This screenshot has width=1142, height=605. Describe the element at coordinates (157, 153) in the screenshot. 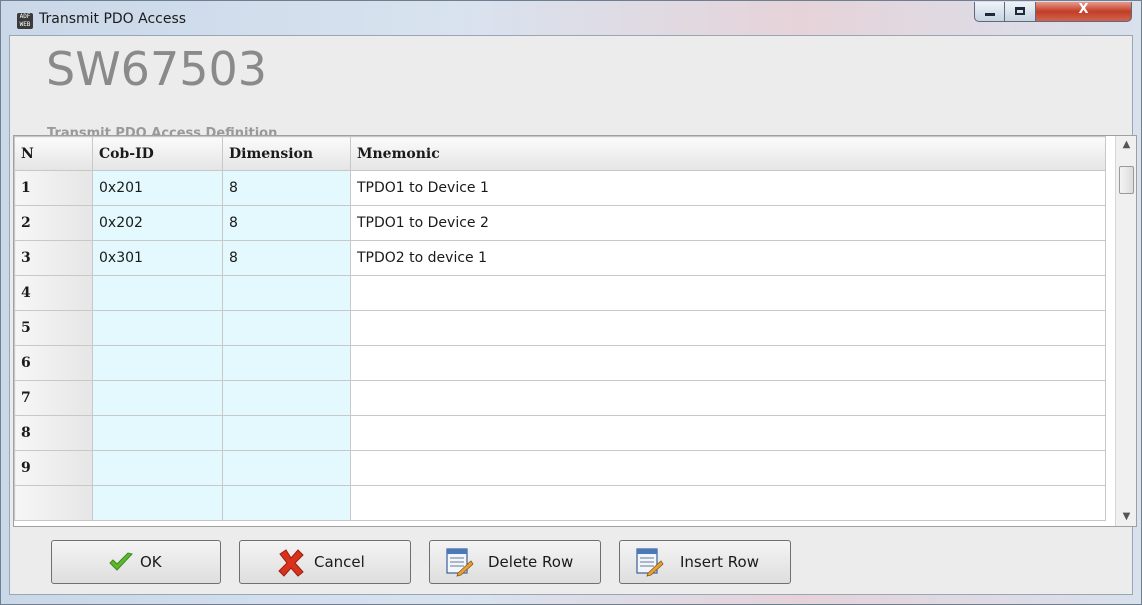

I see `column-header-cob-id: Cob-ID` at that location.